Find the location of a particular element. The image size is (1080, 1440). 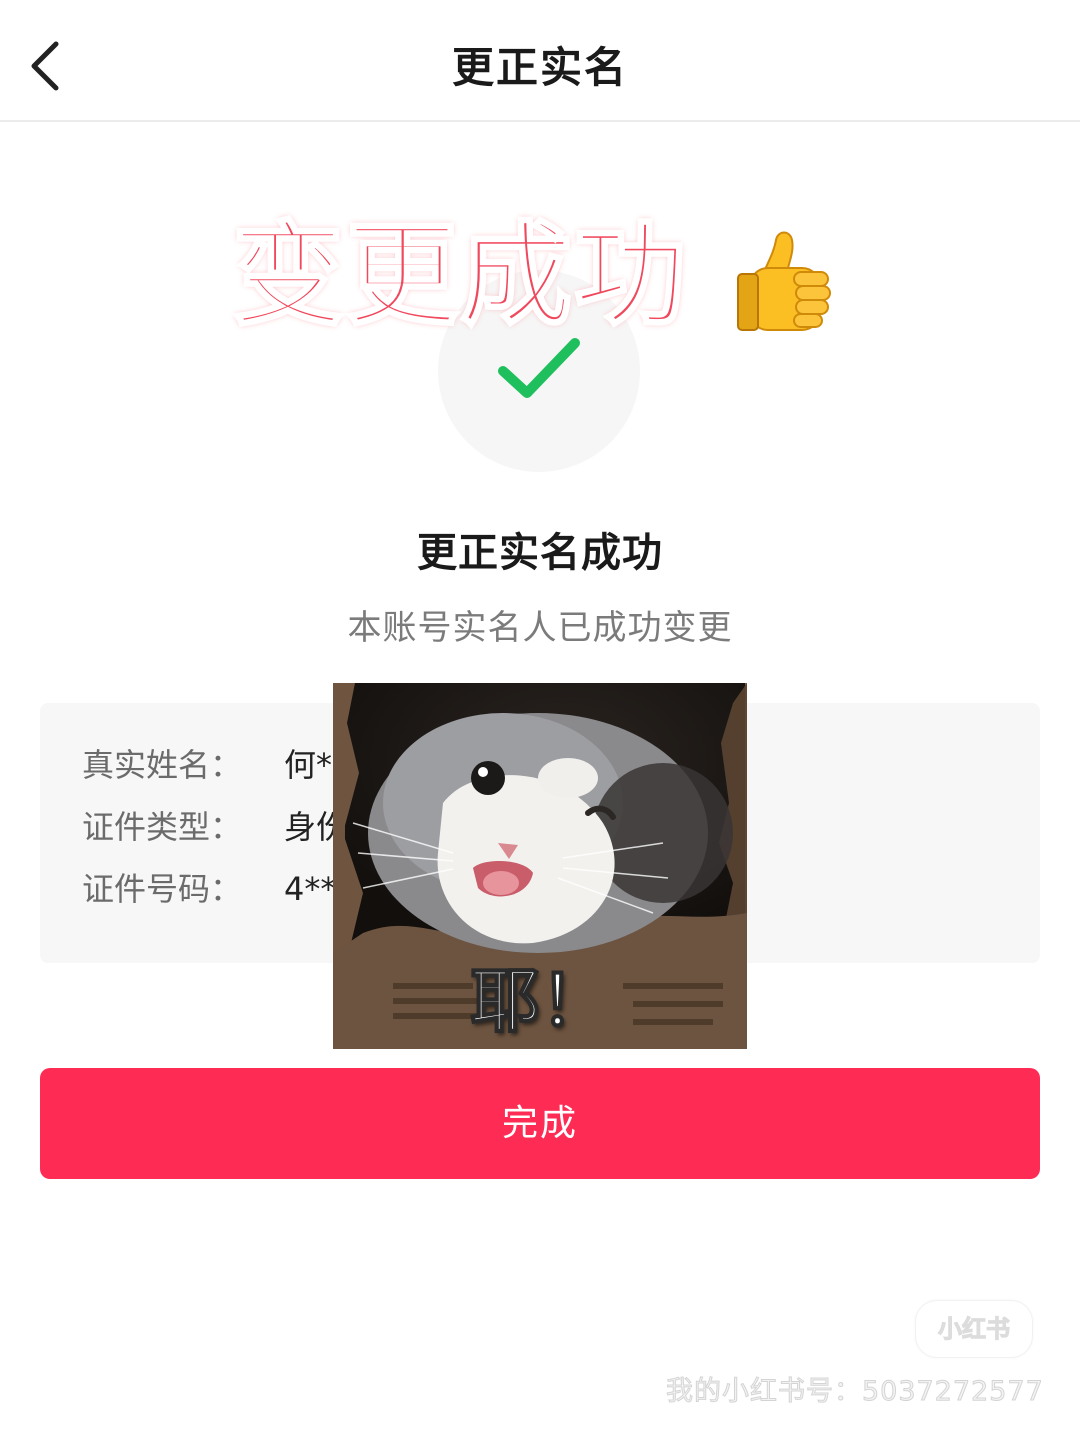

info-label: 真实姓名： is located at coordinates (162, 765).